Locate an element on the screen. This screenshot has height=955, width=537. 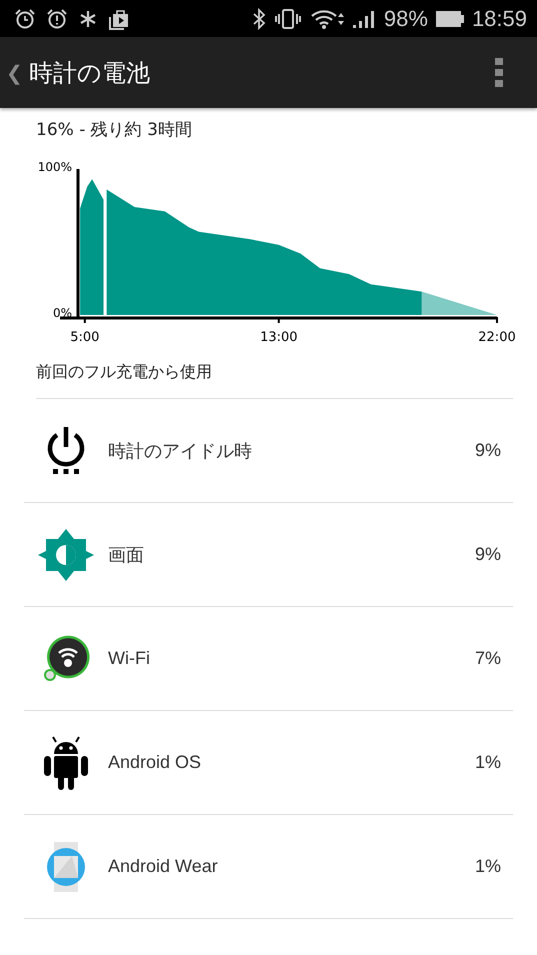
store-bag-icon is located at coordinates (119, 19).